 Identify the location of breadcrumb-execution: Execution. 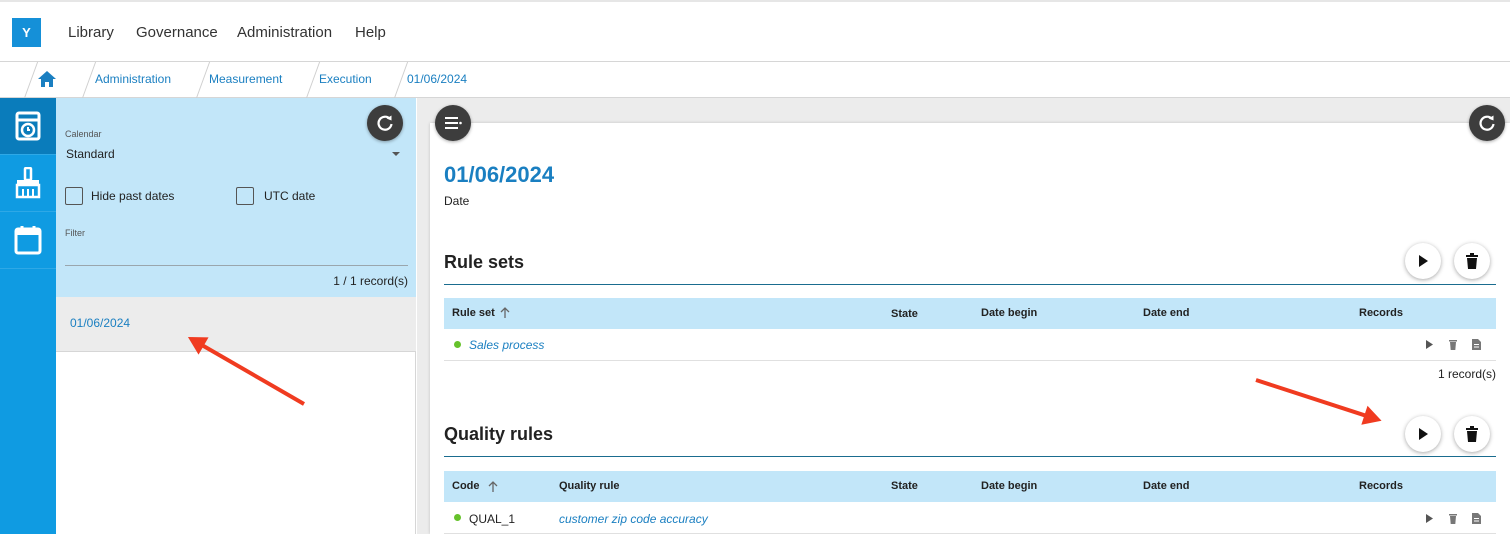
(345, 79).